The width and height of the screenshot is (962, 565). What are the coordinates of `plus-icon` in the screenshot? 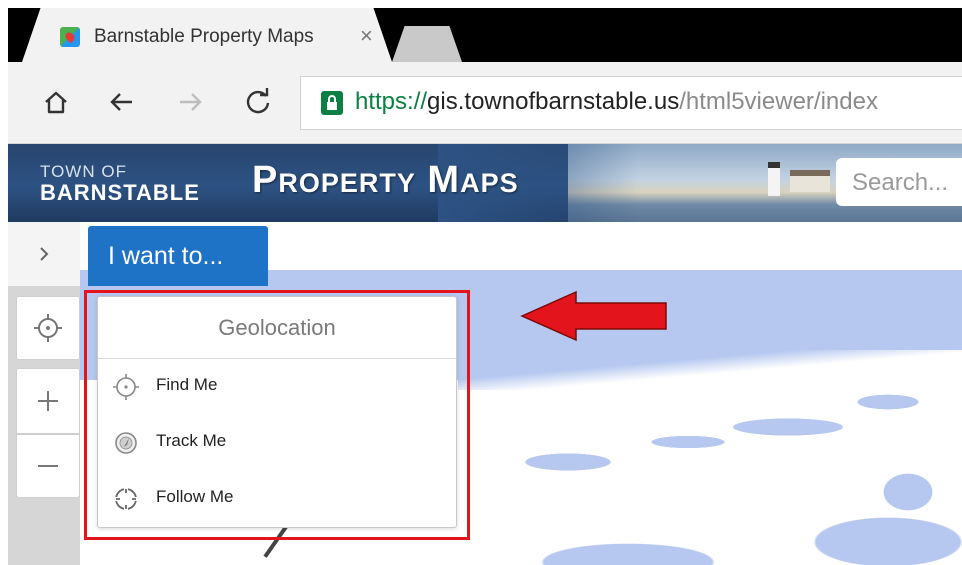 It's located at (48, 401).